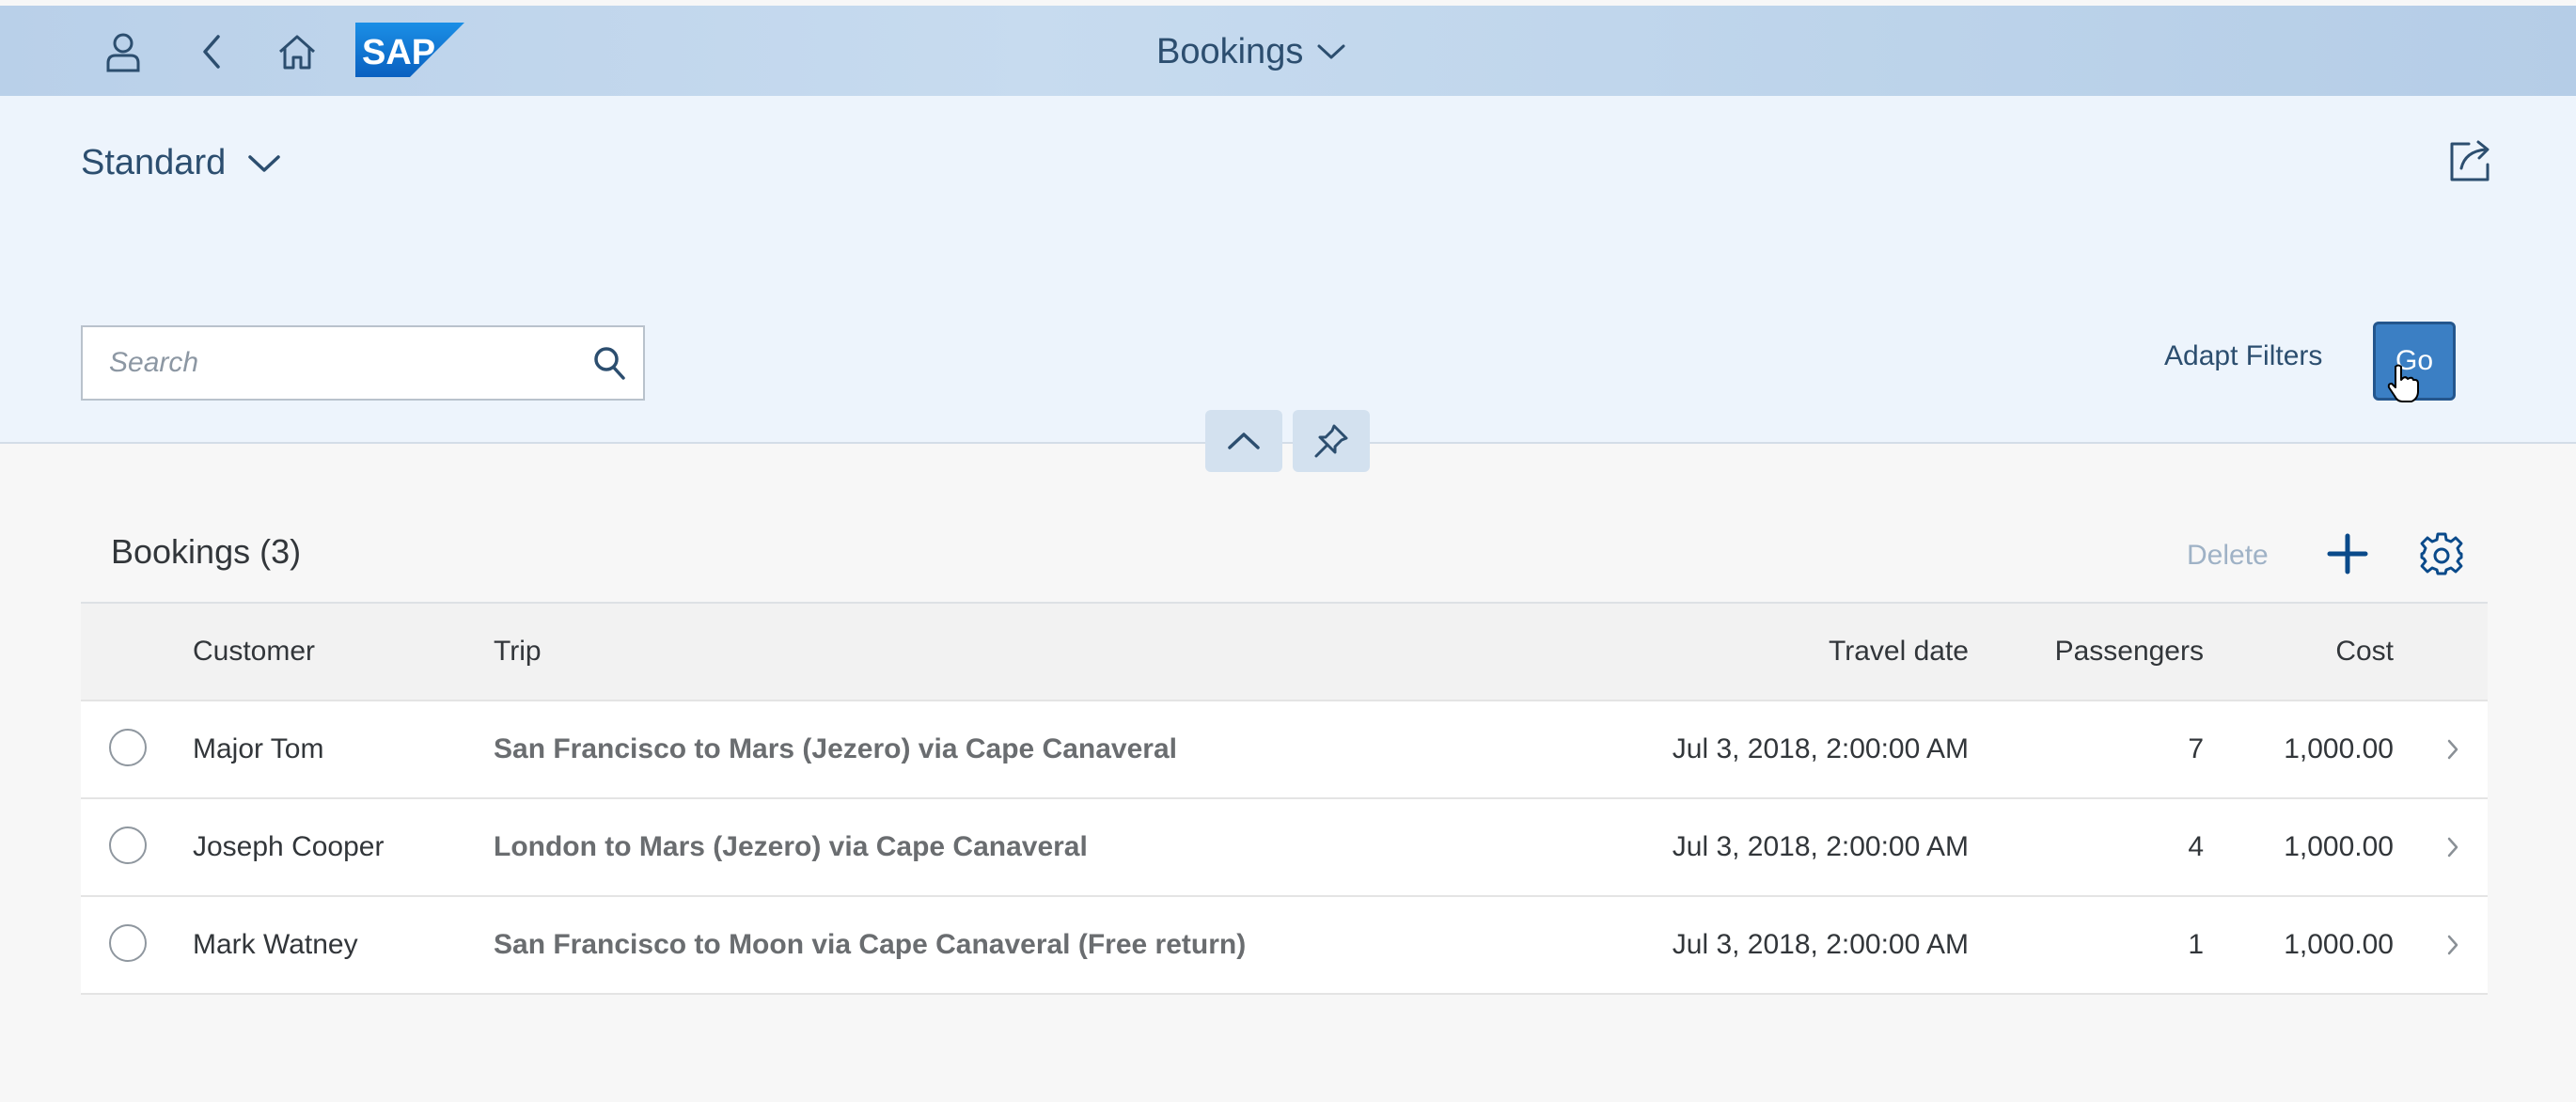 The width and height of the screenshot is (2576, 1102). Describe the element at coordinates (2196, 846) in the screenshot. I see `cell-passengers: 4` at that location.